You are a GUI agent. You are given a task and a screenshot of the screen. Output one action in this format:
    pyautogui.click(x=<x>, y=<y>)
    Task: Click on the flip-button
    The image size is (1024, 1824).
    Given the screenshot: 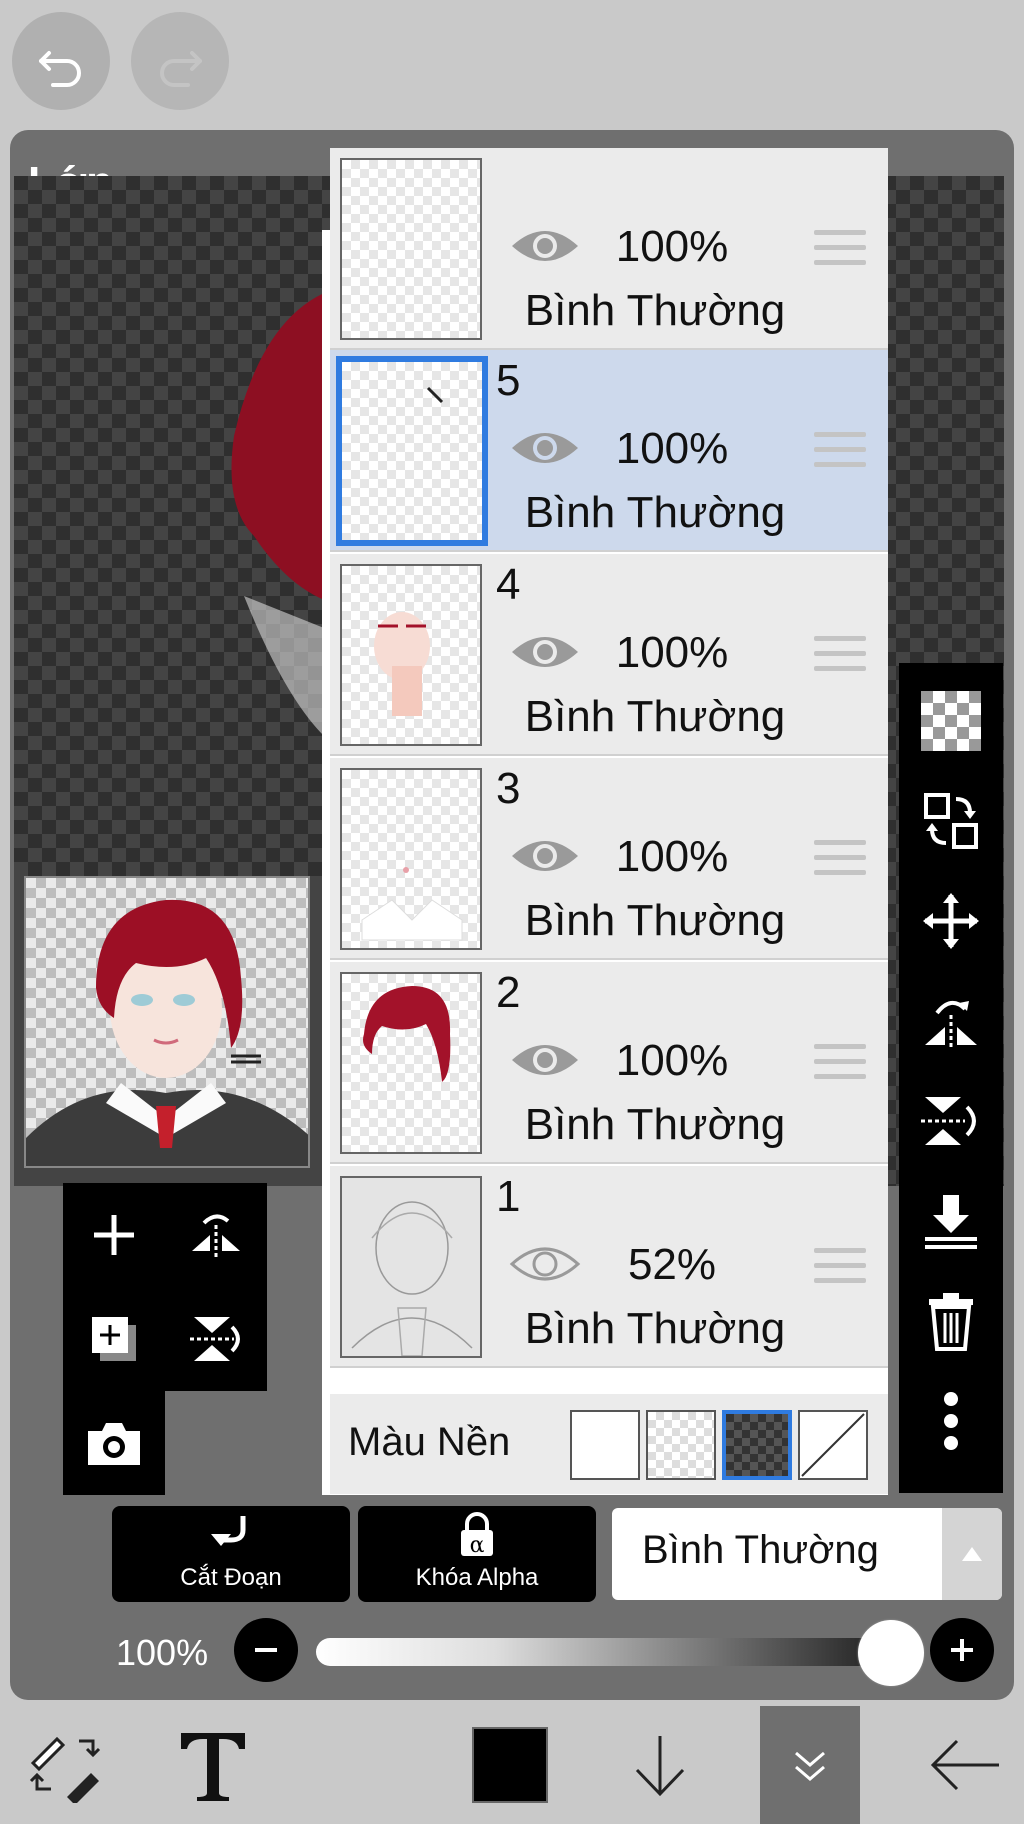 What is the action you would take?
    pyautogui.click(x=216, y=1235)
    